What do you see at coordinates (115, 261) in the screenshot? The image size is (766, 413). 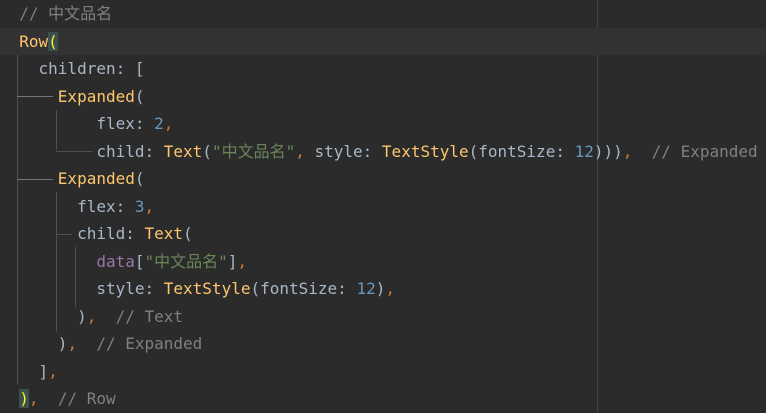 I see `code-token: data` at bounding box center [115, 261].